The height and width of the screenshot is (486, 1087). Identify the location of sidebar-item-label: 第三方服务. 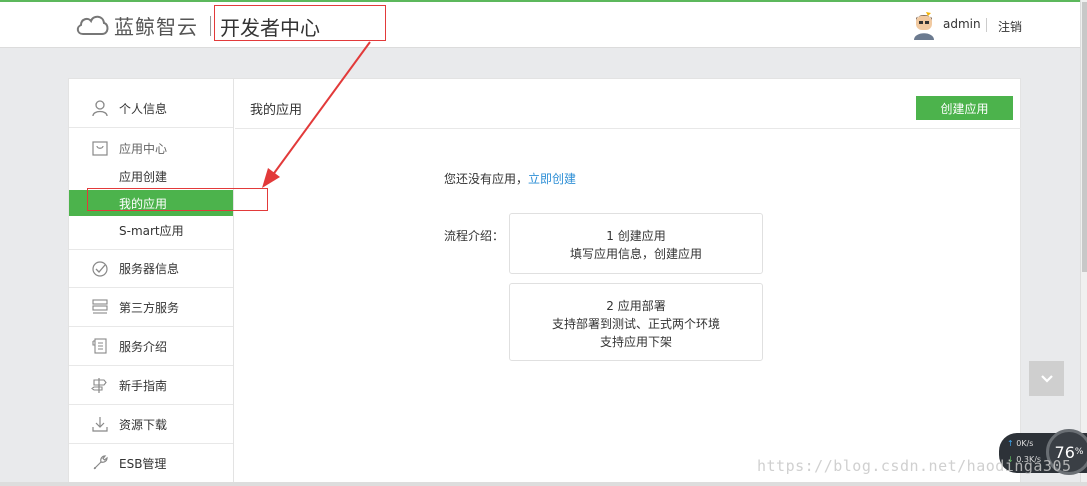
(149, 307).